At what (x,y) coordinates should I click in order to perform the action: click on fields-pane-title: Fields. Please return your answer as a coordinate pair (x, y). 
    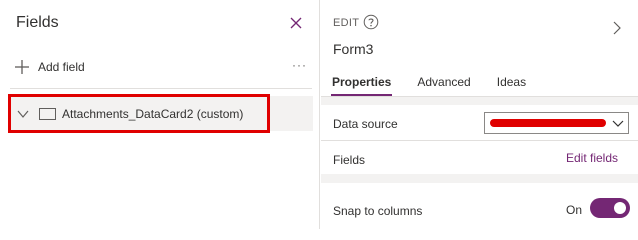
    Looking at the image, I should click on (37, 22).